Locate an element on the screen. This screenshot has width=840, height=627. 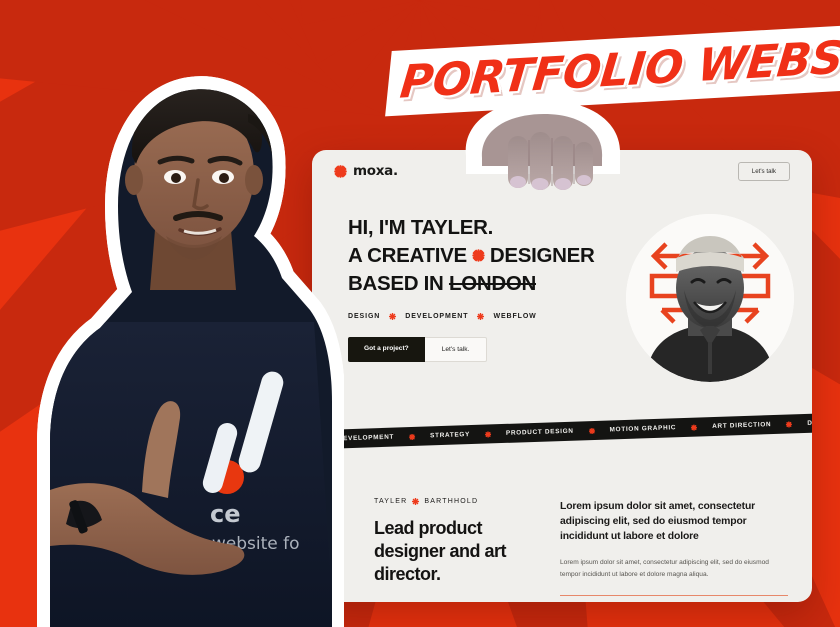
lets-talk-button: Let's talk. is located at coordinates (456, 349).